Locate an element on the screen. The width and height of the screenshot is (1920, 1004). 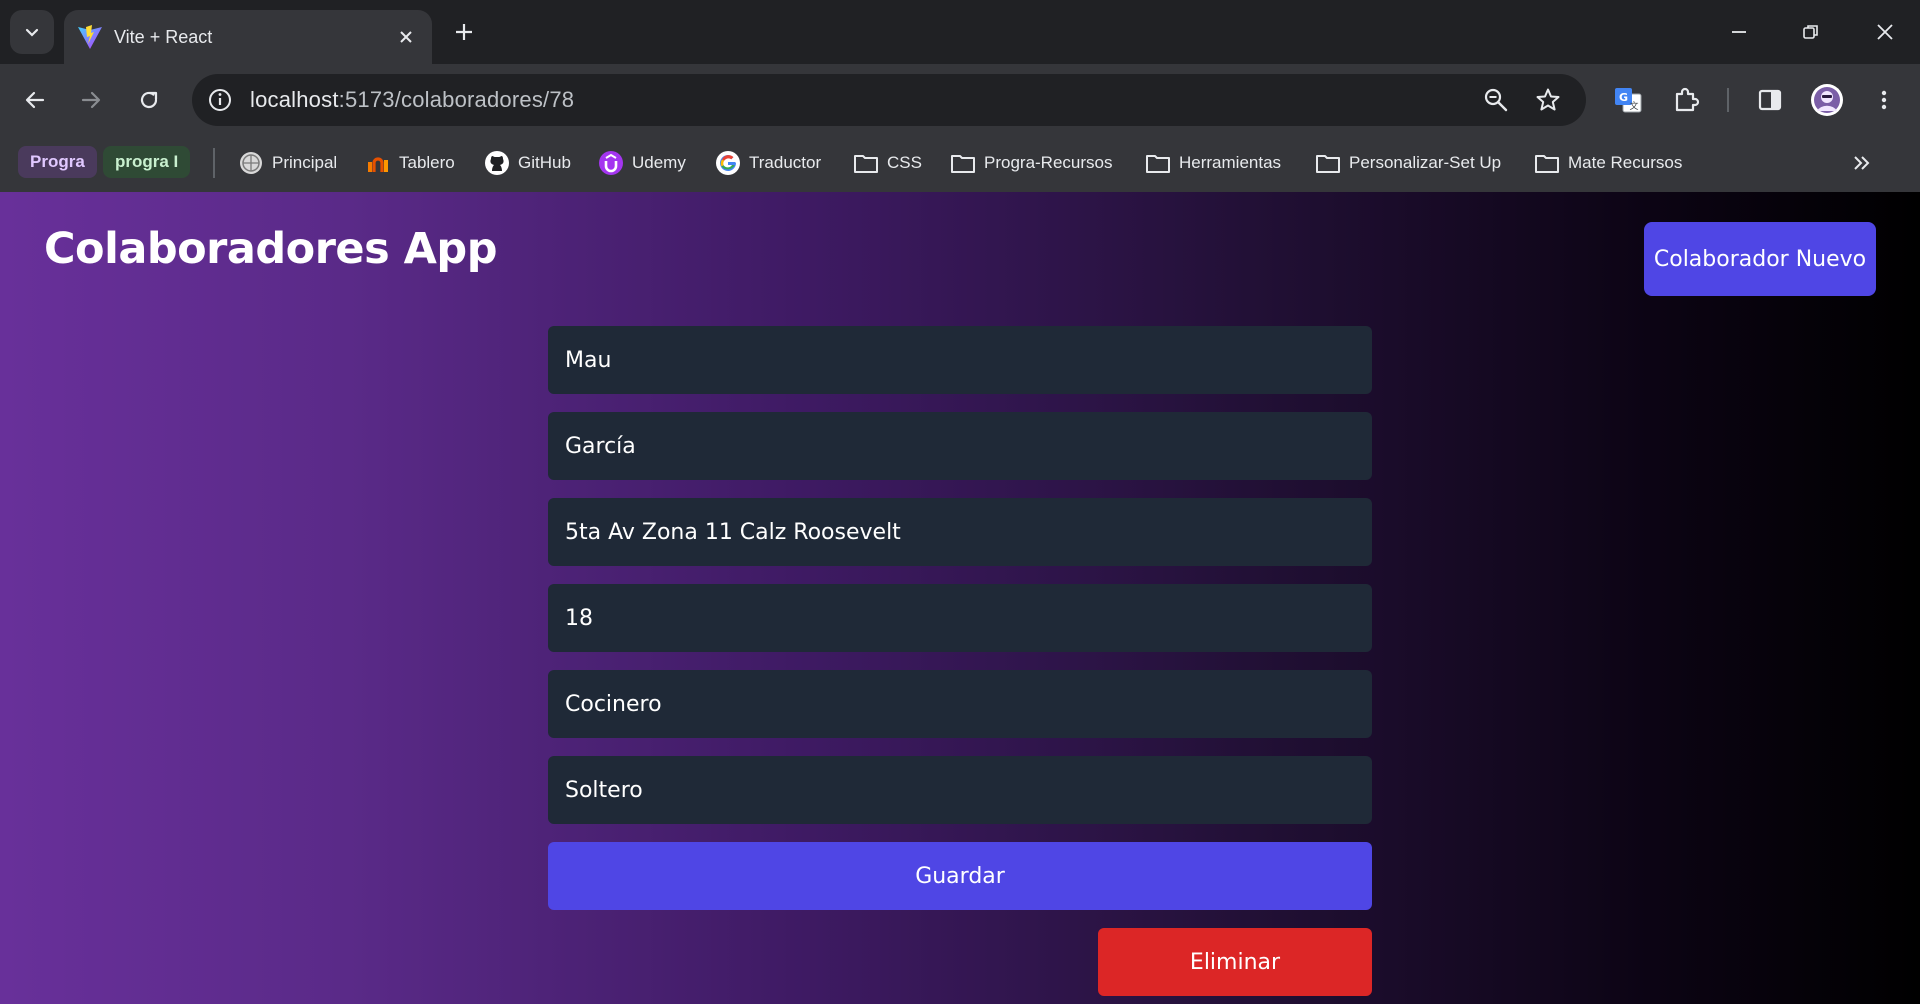
translate-icon: G 文 is located at coordinates (1628, 100).